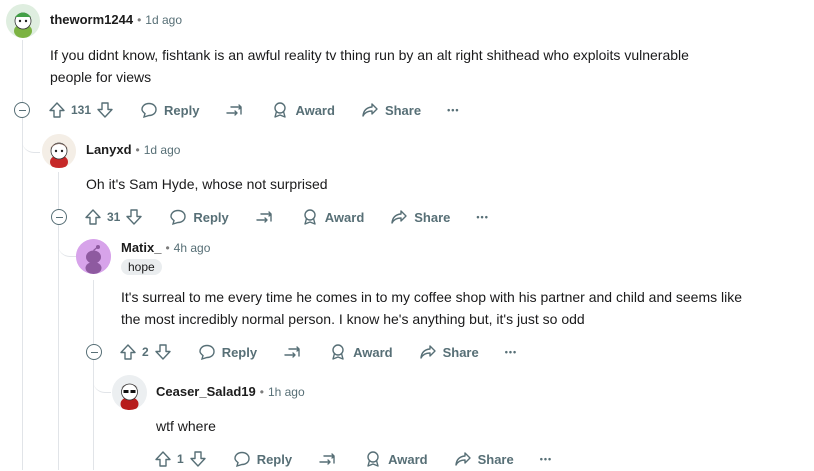 This screenshot has width=814, height=471. I want to click on comment-actions: 131 Reply Award Share •••, so click(267, 110).